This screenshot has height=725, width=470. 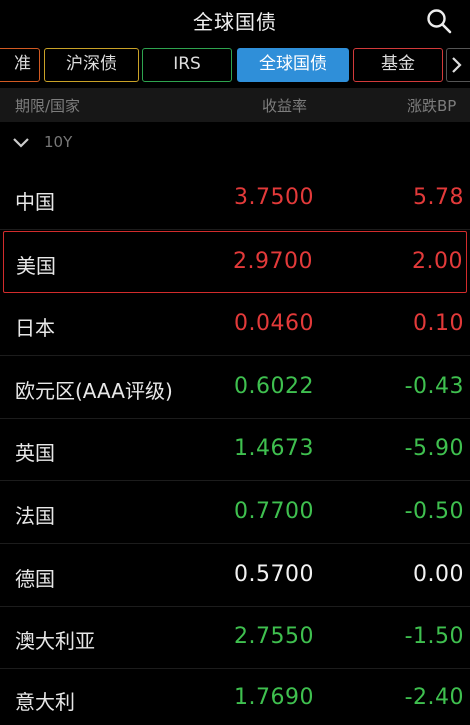 What do you see at coordinates (438, 574) in the screenshot?
I see `change-value: 0.00` at bounding box center [438, 574].